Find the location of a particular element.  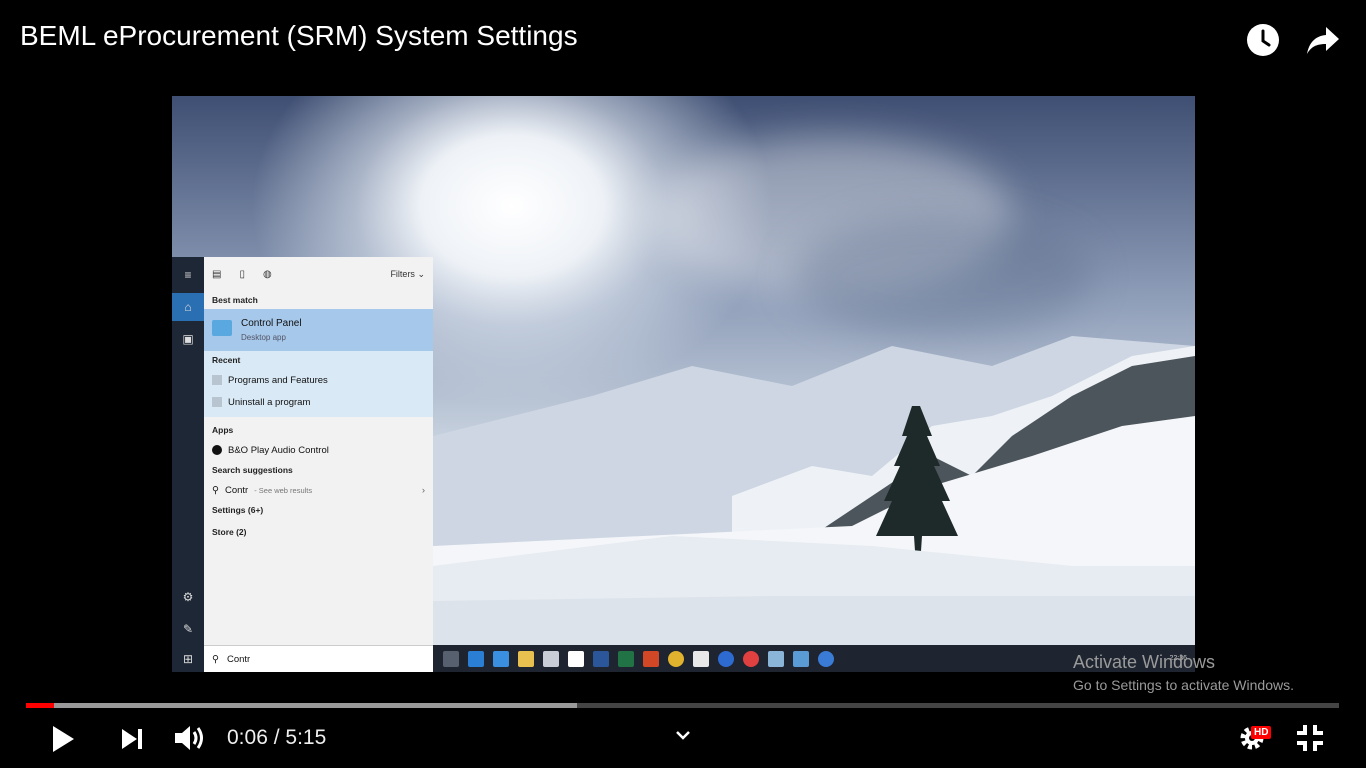

current-time: 0:06 is located at coordinates (247, 737).